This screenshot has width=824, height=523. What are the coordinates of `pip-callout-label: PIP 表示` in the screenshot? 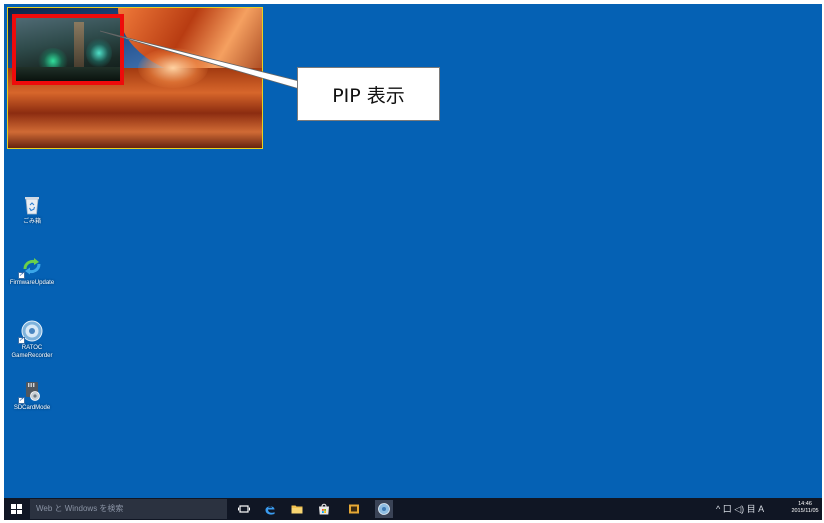 It's located at (368, 94).